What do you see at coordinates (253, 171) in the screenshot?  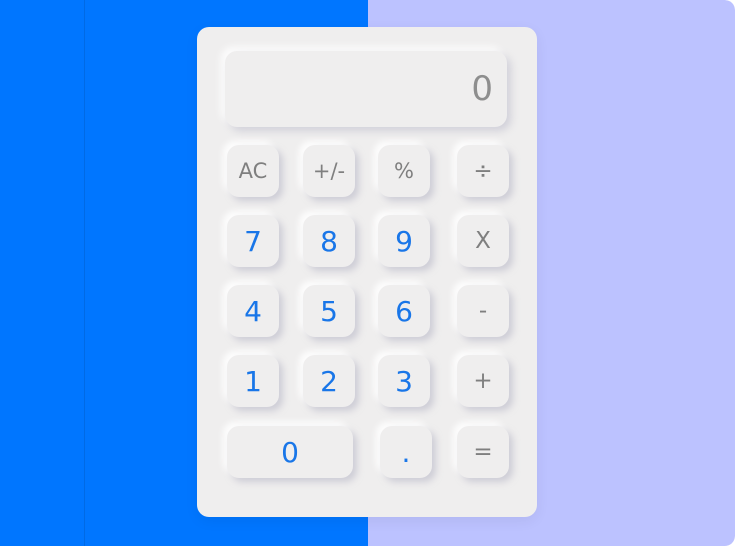 I see `all-clear-button: AC` at bounding box center [253, 171].